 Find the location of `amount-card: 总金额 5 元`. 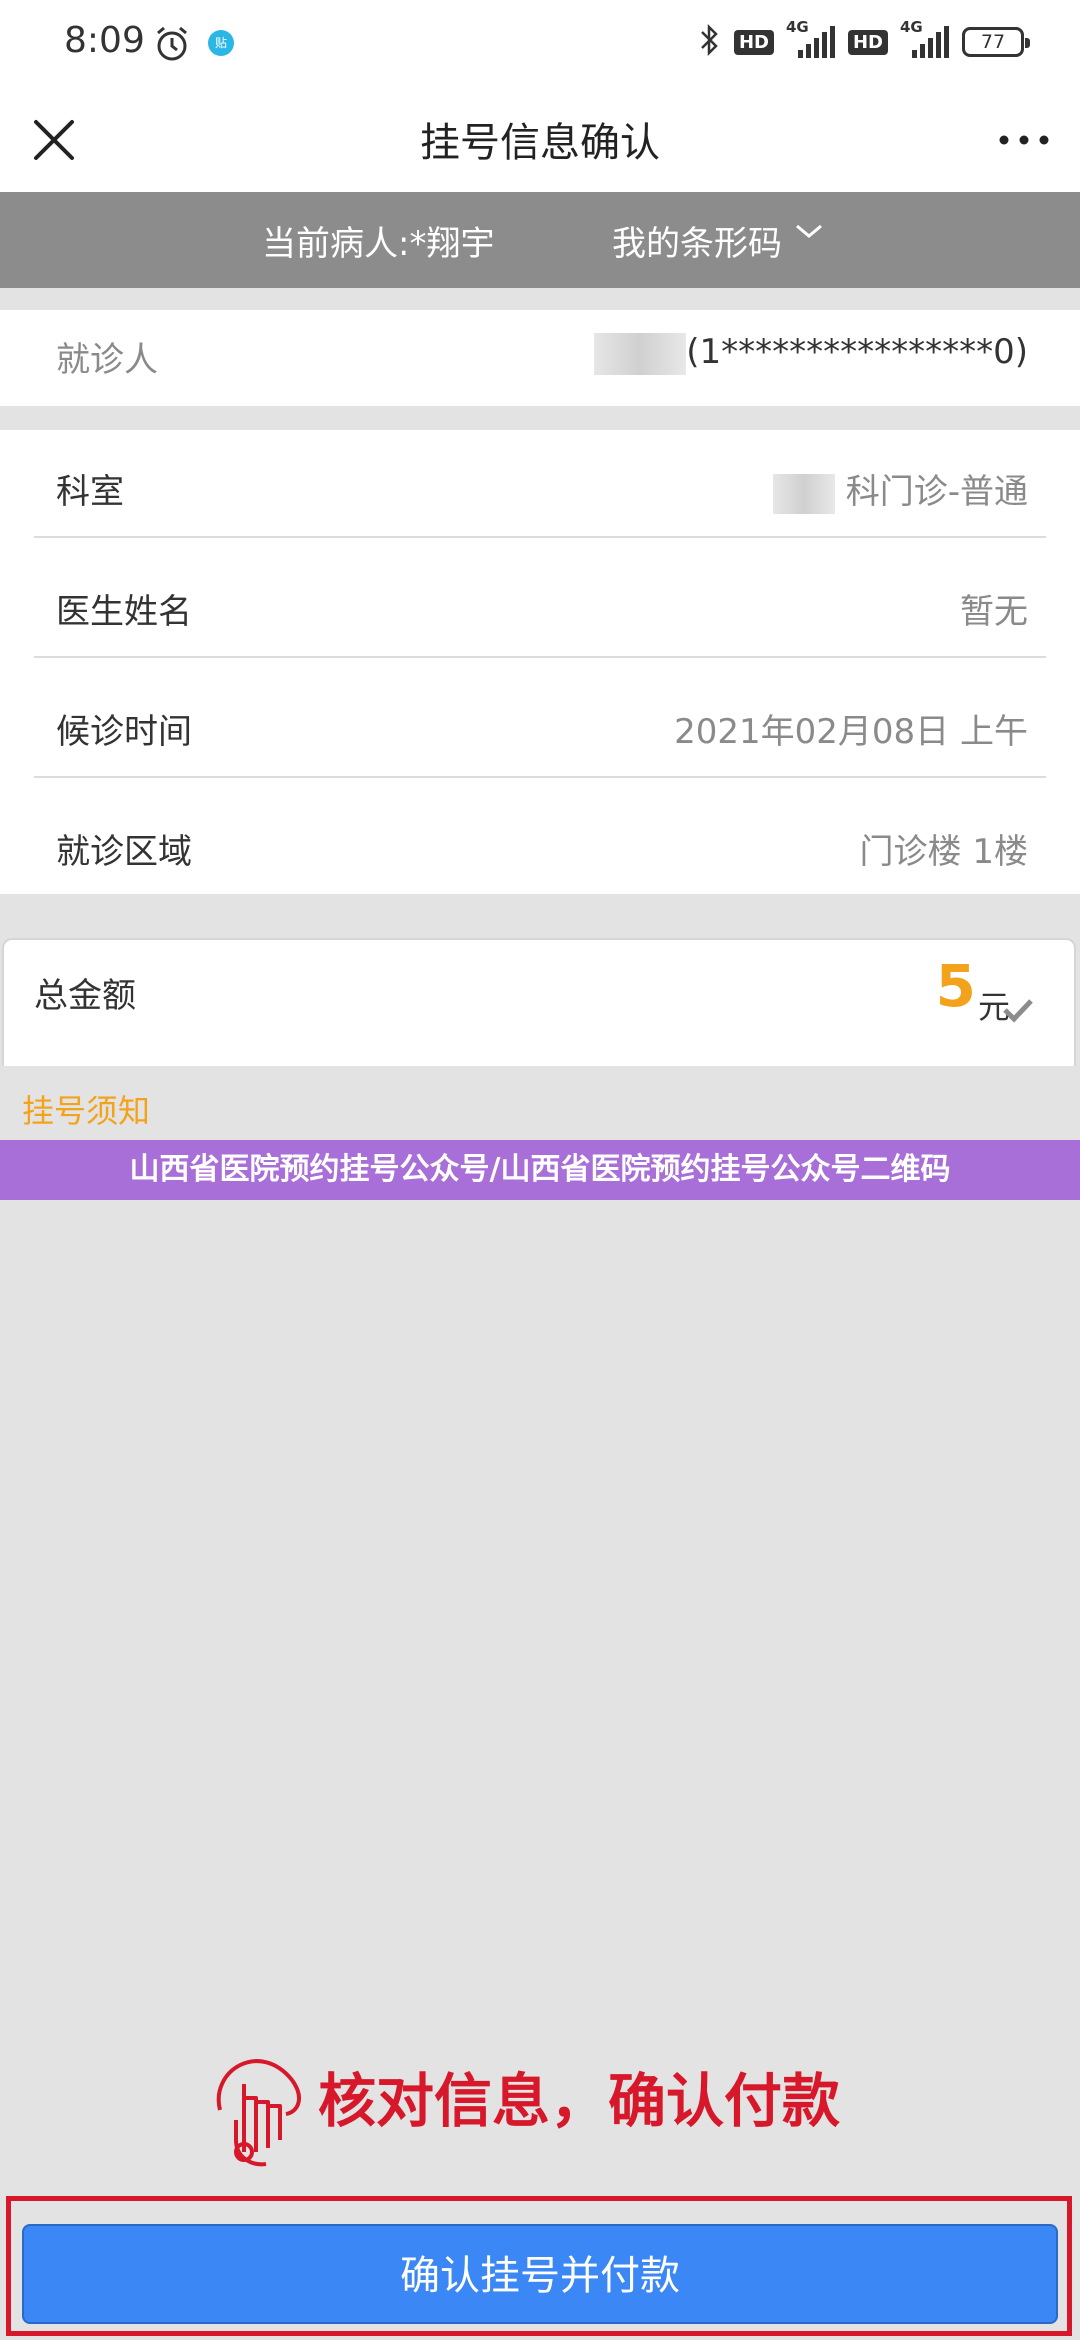

amount-card: 总金额 5 元 is located at coordinates (539, 1002).